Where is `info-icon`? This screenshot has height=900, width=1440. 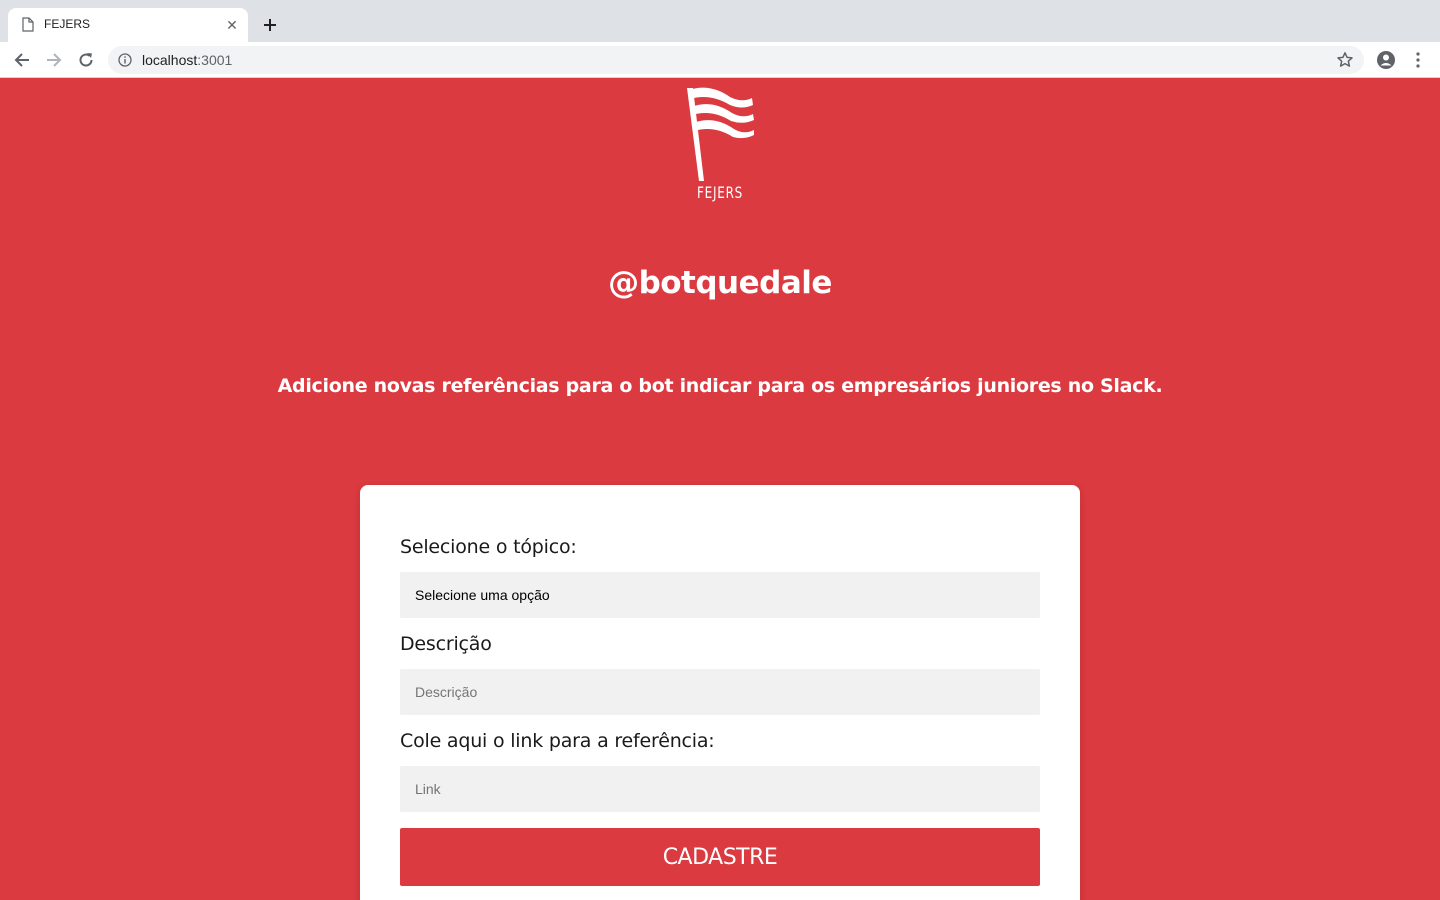
info-icon is located at coordinates (125, 60).